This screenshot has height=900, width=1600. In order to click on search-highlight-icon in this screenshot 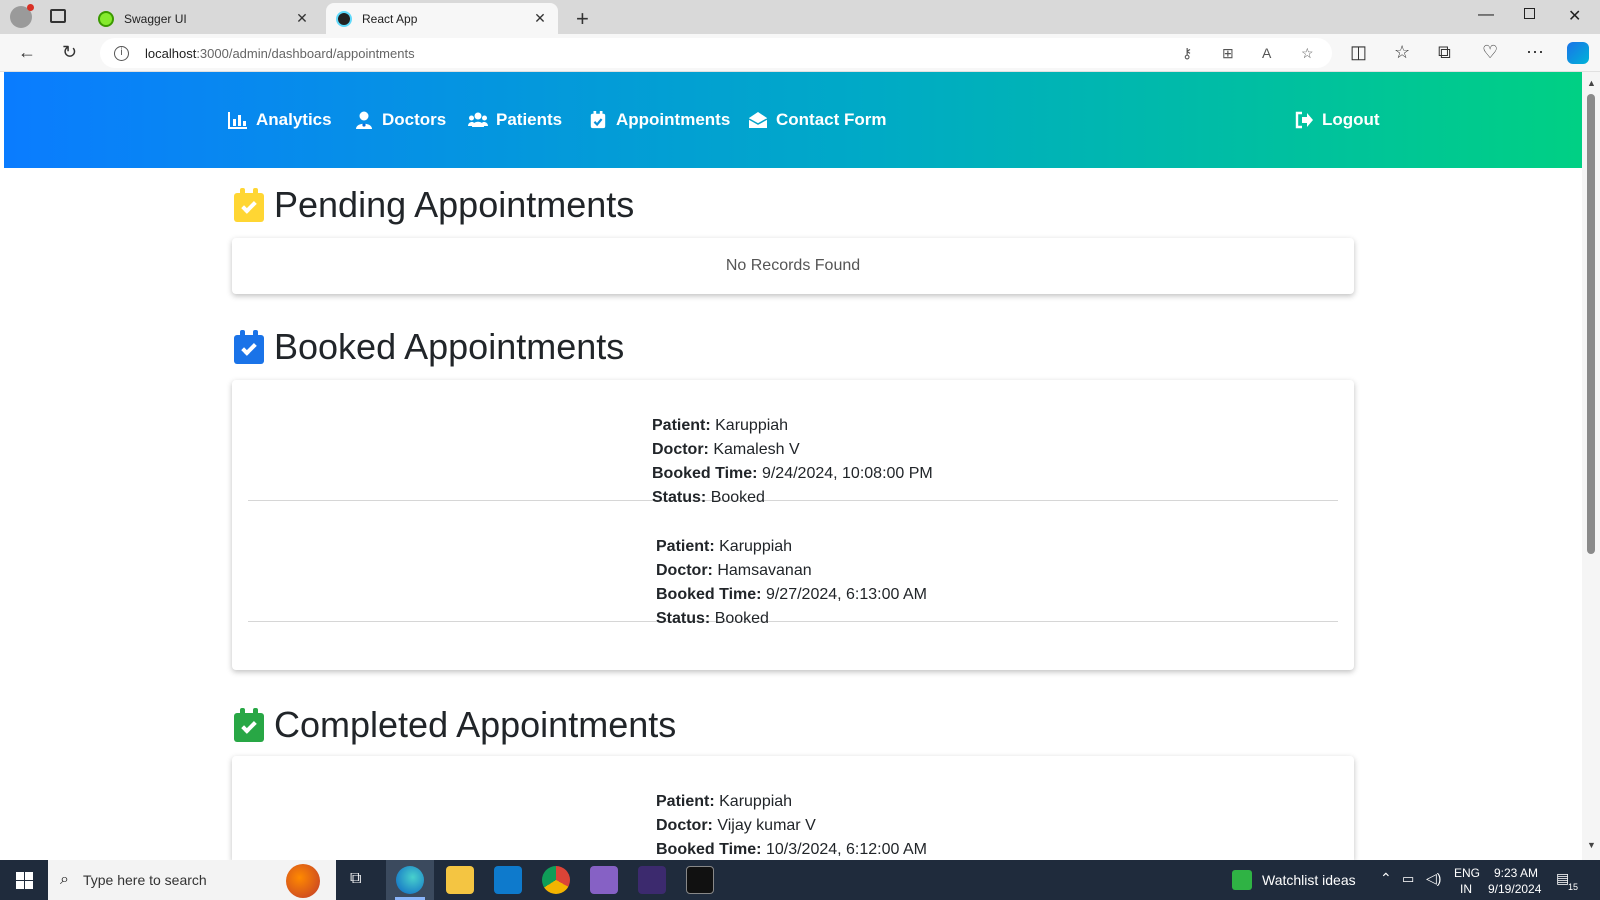, I will do `click(303, 881)`.